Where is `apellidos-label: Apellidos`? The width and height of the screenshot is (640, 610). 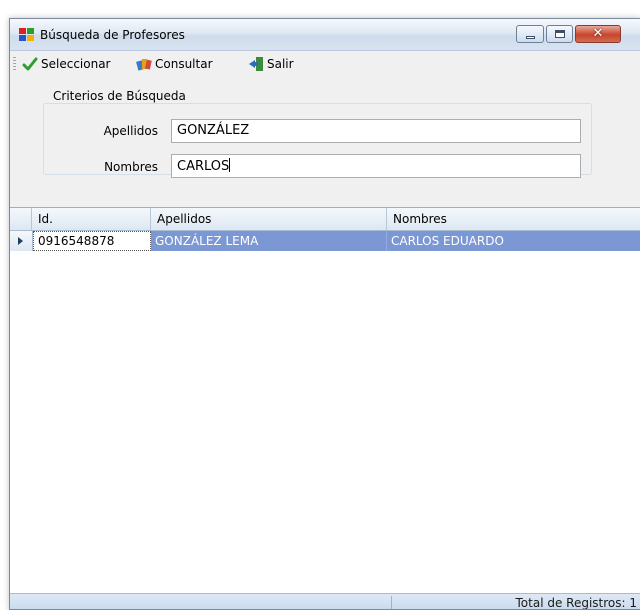 apellidos-label: Apellidos is located at coordinates (130, 131).